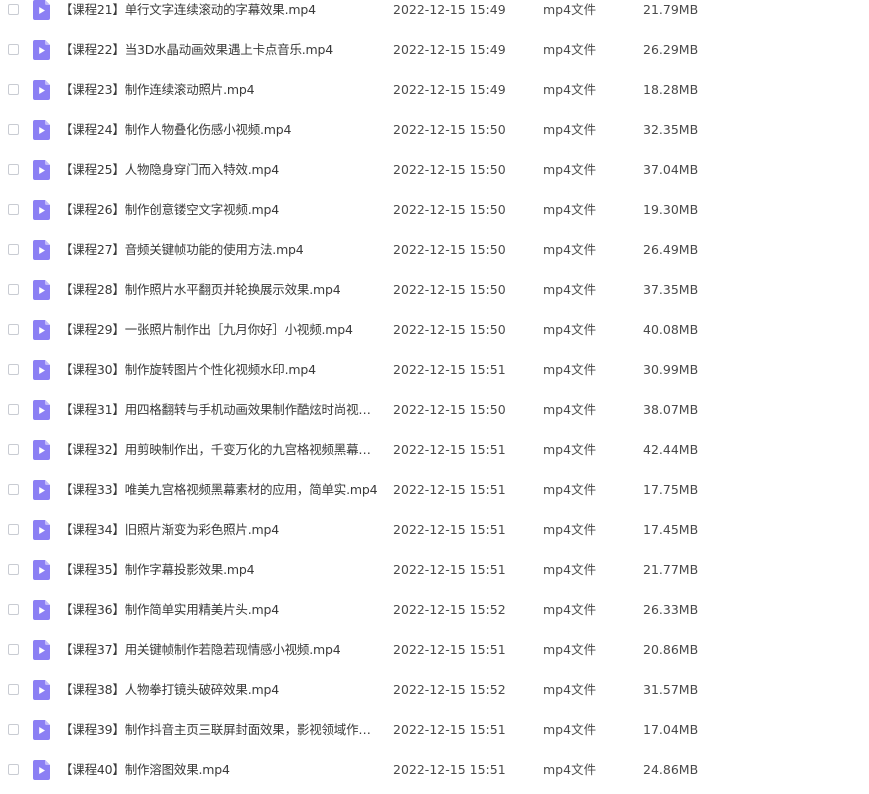 This screenshot has width=869, height=794. I want to click on file-name: 【课程33】唯美九宫格视频黑幕素材的应用，简单实.mp4, so click(219, 490).